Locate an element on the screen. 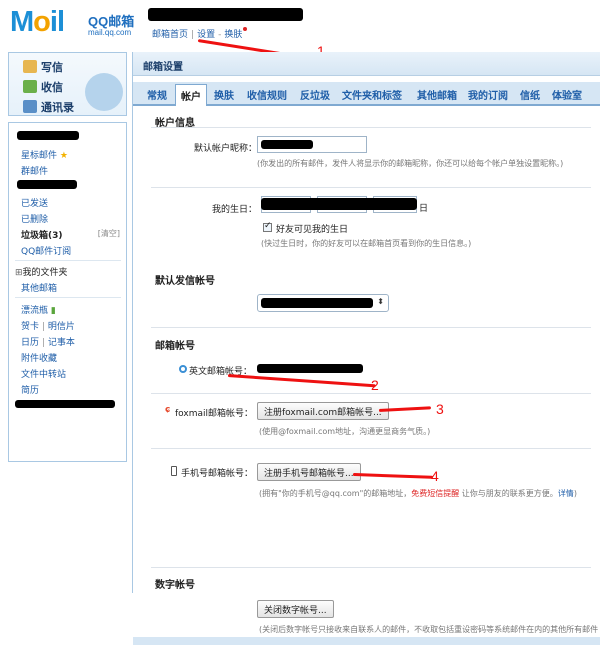  tab-general: 常规 is located at coordinates (157, 94).